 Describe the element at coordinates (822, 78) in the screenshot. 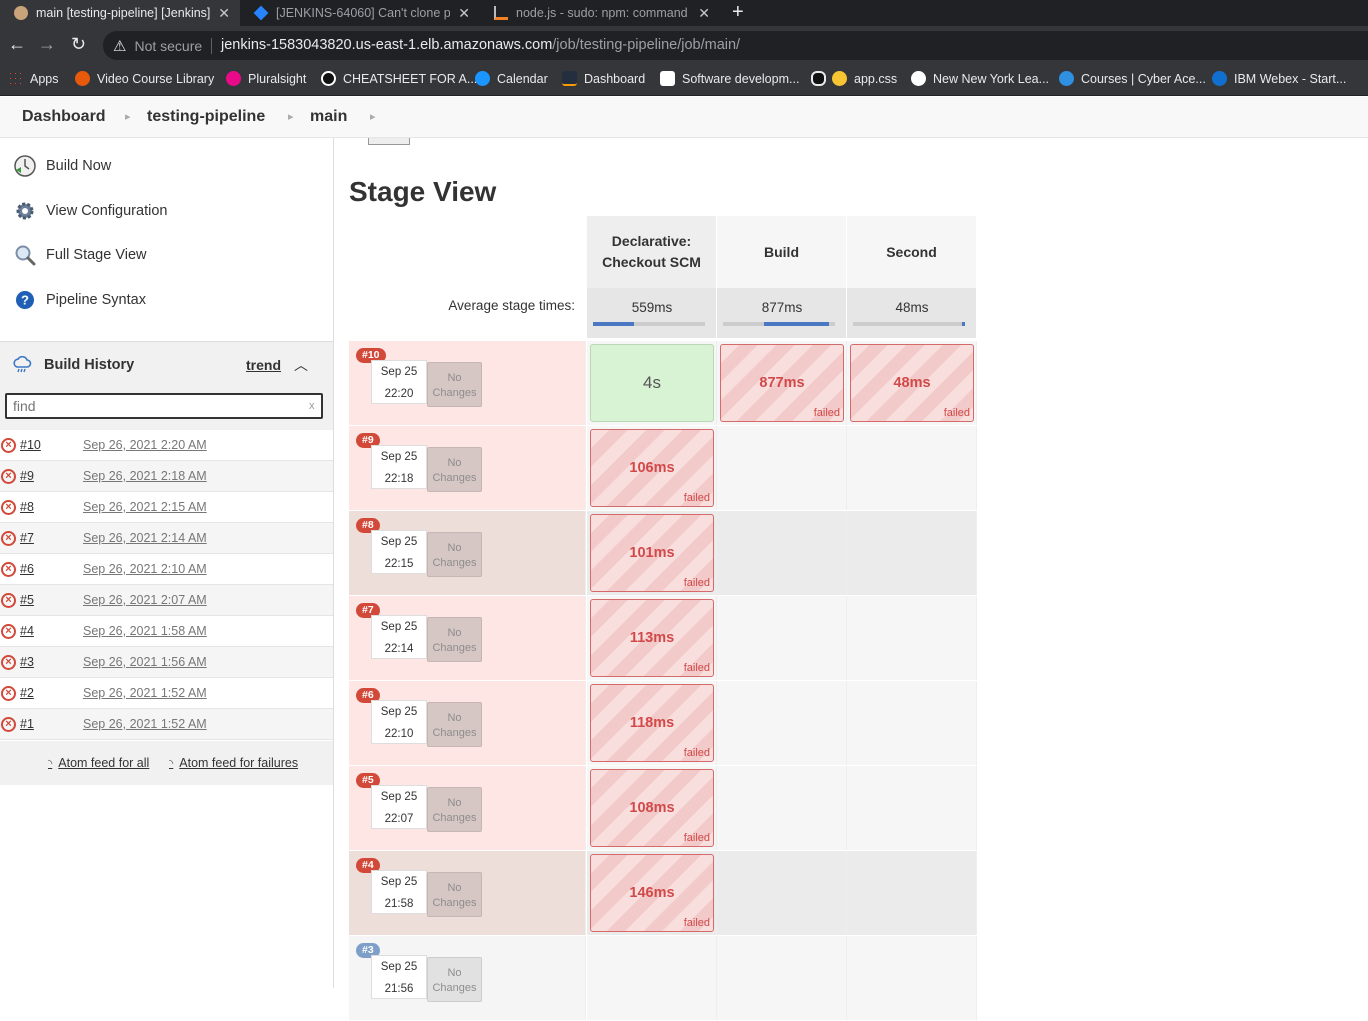

I see `bookmark-owl` at that location.